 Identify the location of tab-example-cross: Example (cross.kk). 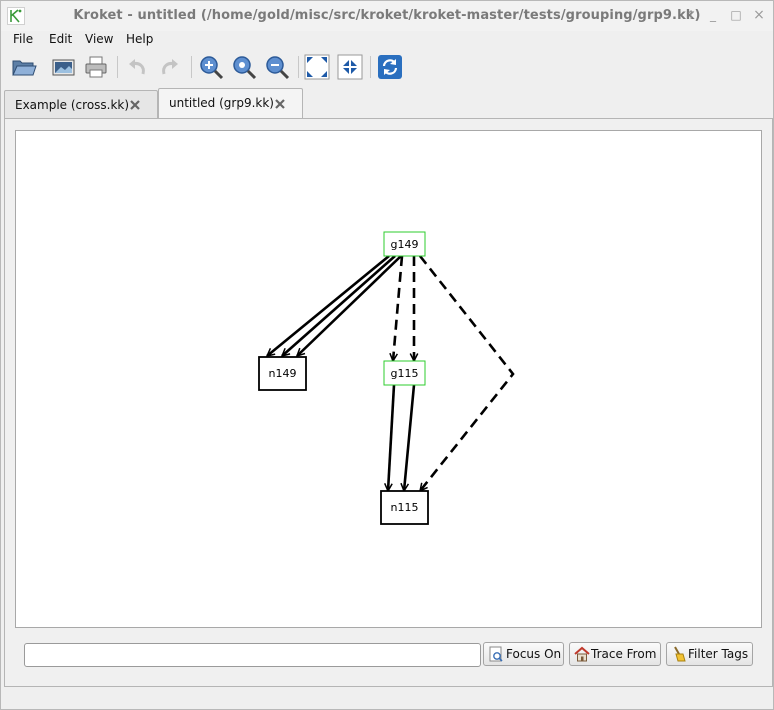
(81, 104).